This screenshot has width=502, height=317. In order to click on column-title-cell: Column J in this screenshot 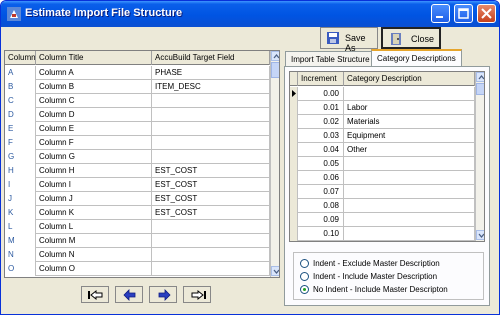, I will do `click(94, 199)`.